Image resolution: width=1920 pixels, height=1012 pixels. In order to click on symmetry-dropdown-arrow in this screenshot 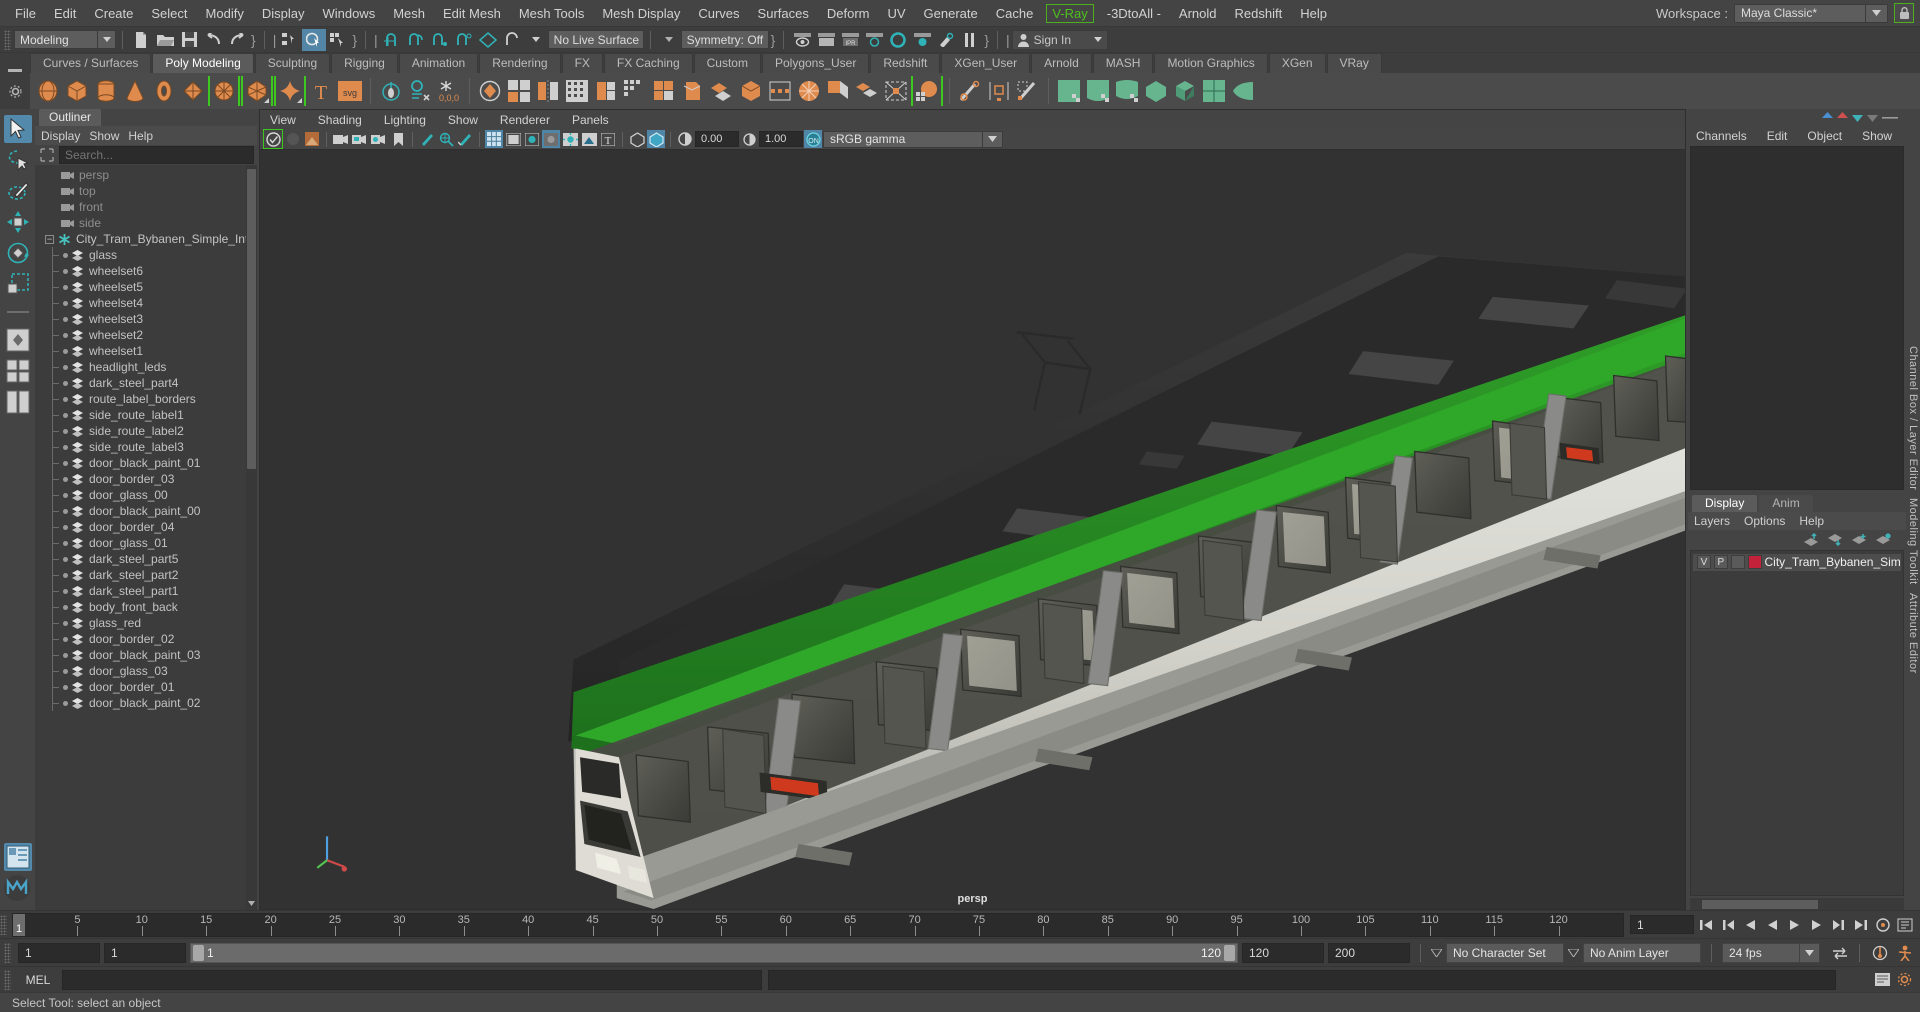, I will do `click(669, 40)`.